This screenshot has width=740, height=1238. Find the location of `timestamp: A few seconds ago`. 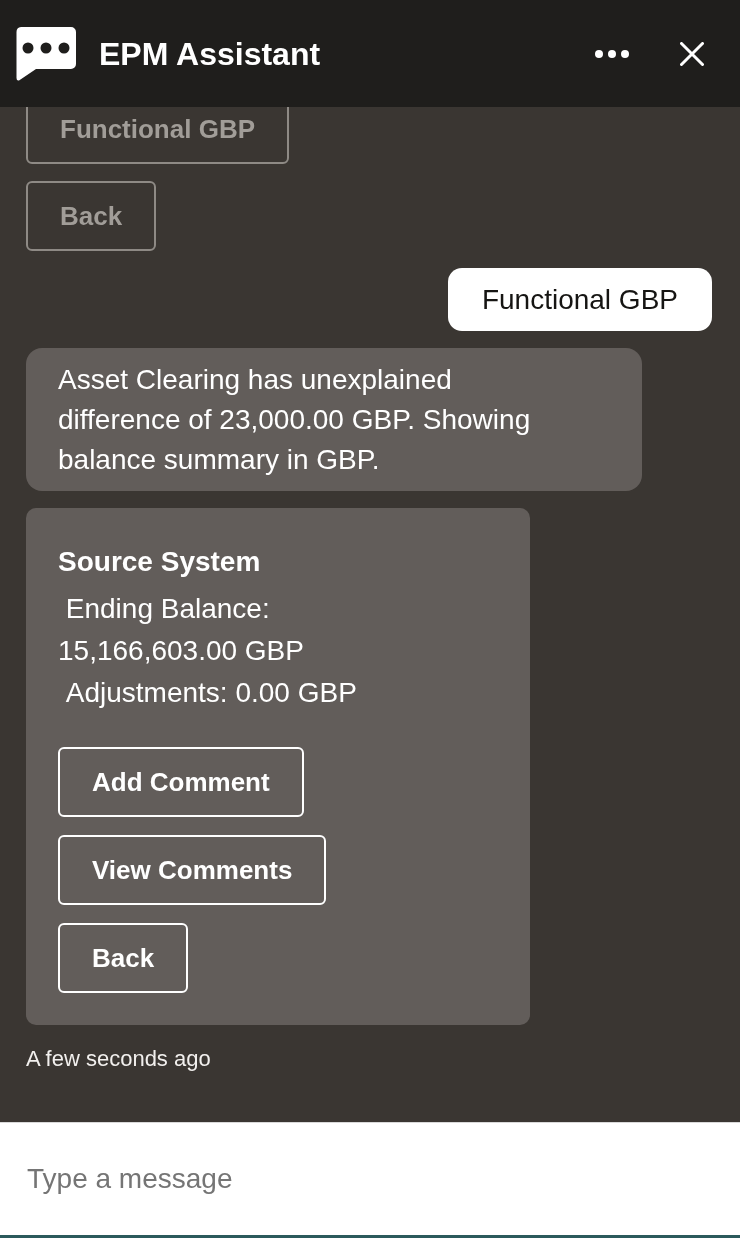

timestamp: A few seconds ago is located at coordinates (118, 1059).